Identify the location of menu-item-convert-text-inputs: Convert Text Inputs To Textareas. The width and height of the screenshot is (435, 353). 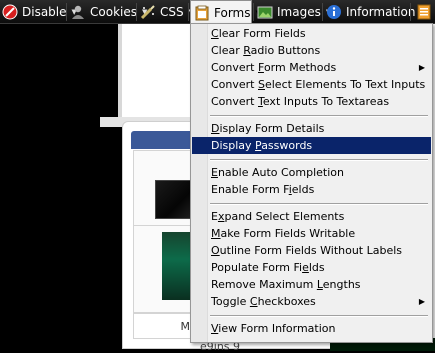
(311, 101).